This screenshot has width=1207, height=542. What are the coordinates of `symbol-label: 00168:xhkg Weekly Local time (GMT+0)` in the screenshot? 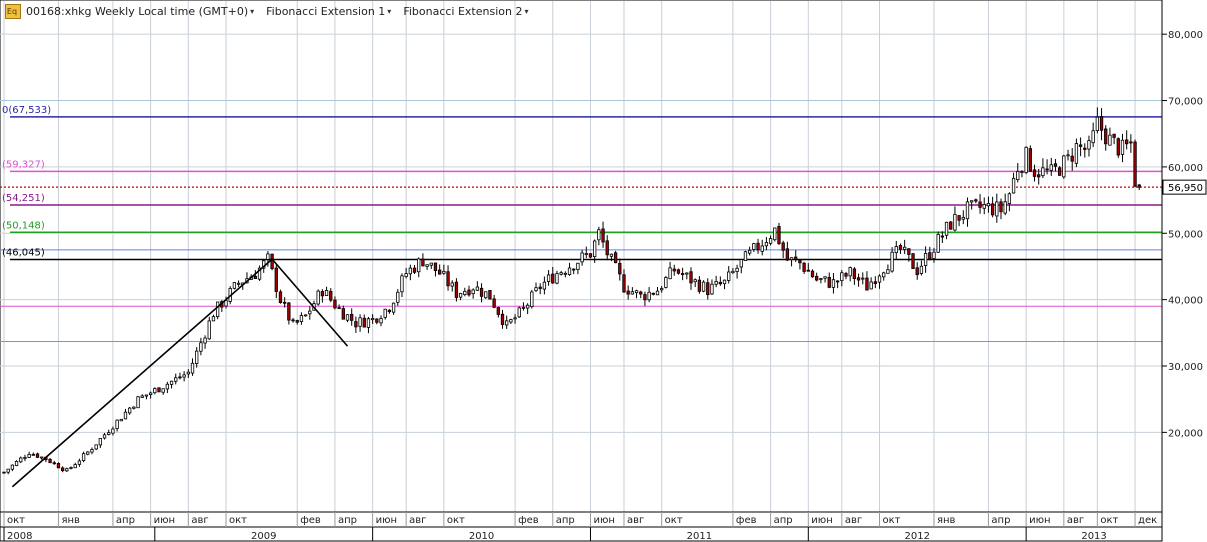 It's located at (137, 11).